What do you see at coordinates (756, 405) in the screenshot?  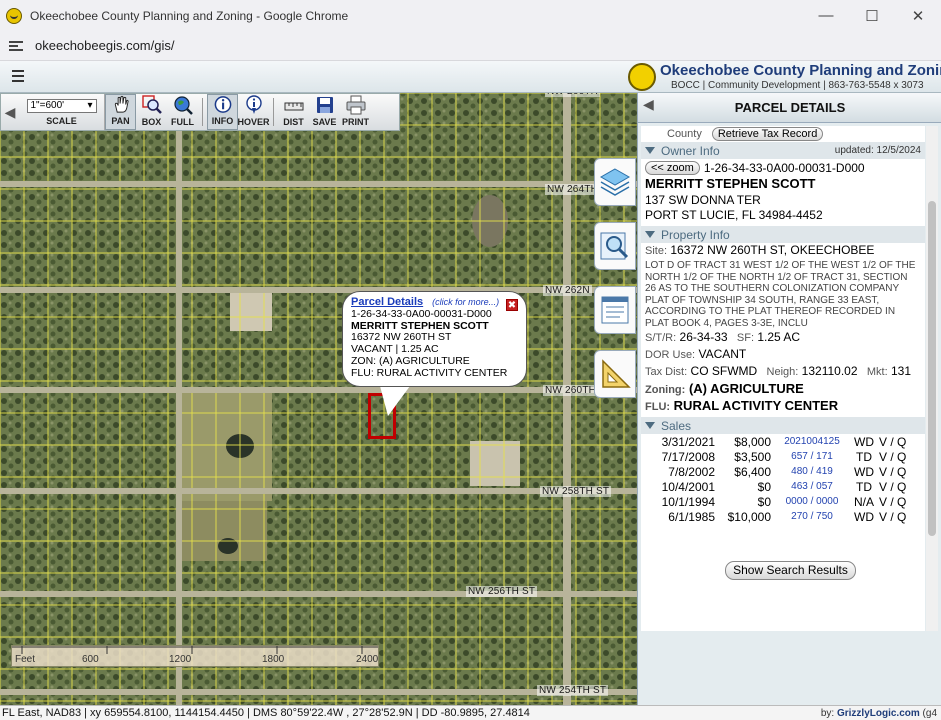 I see `flu-value: RURAL ACTIVITY CENTER` at bounding box center [756, 405].